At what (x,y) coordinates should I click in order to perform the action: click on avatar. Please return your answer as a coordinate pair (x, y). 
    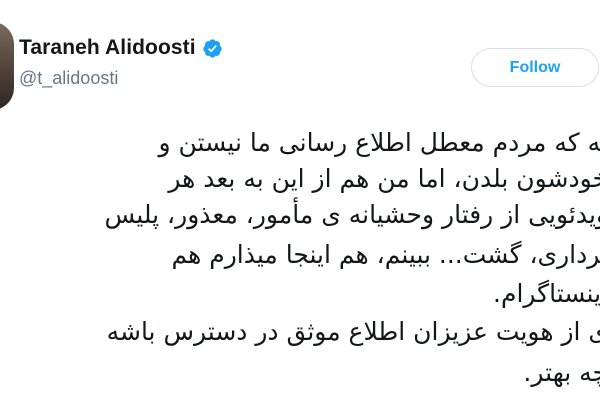
    Looking at the image, I should click on (7, 66).